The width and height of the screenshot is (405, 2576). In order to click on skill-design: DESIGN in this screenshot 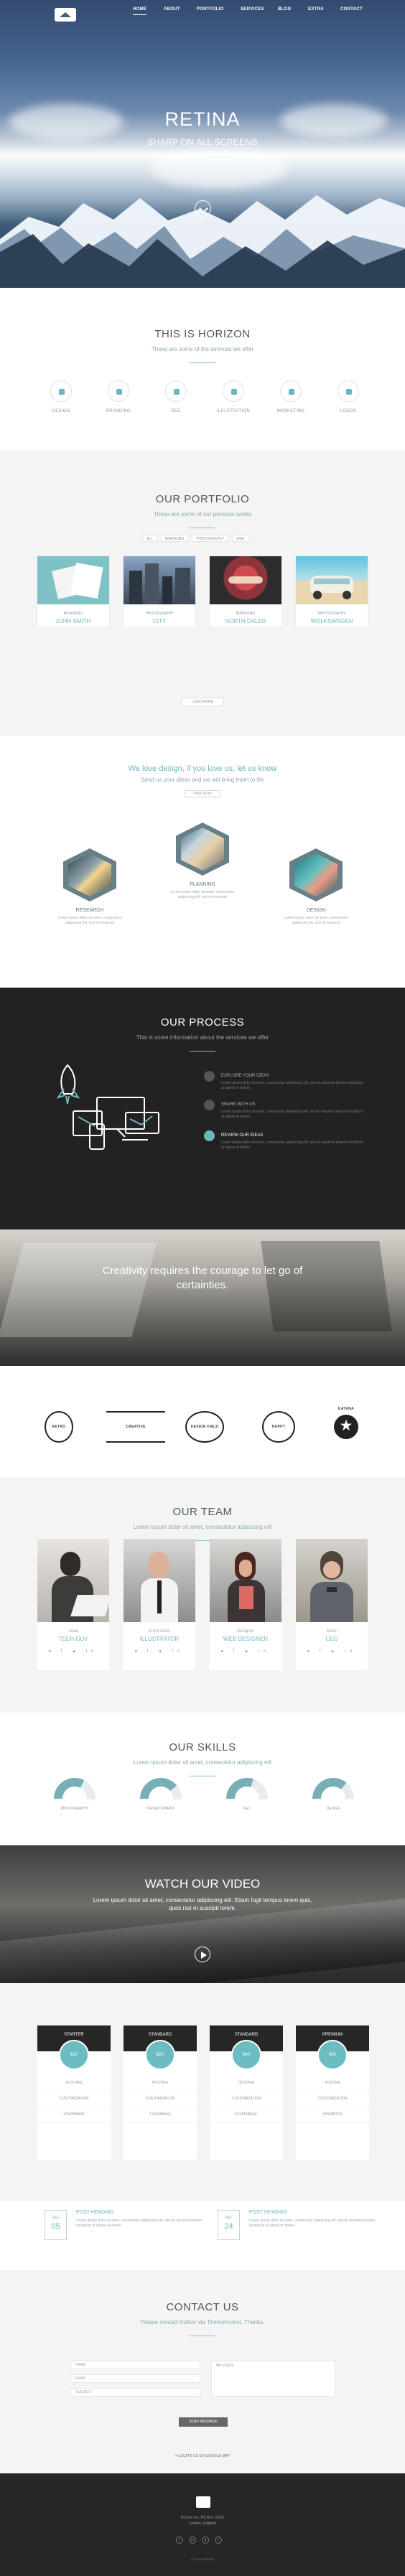, I will do `click(333, 1795)`.